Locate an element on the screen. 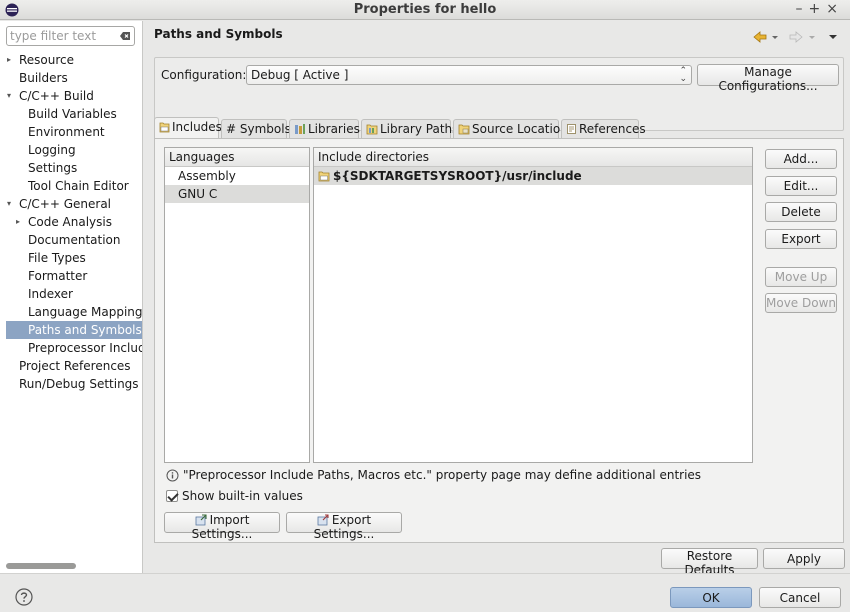 The image size is (850, 612). includes-folder-icon is located at coordinates (164, 127).